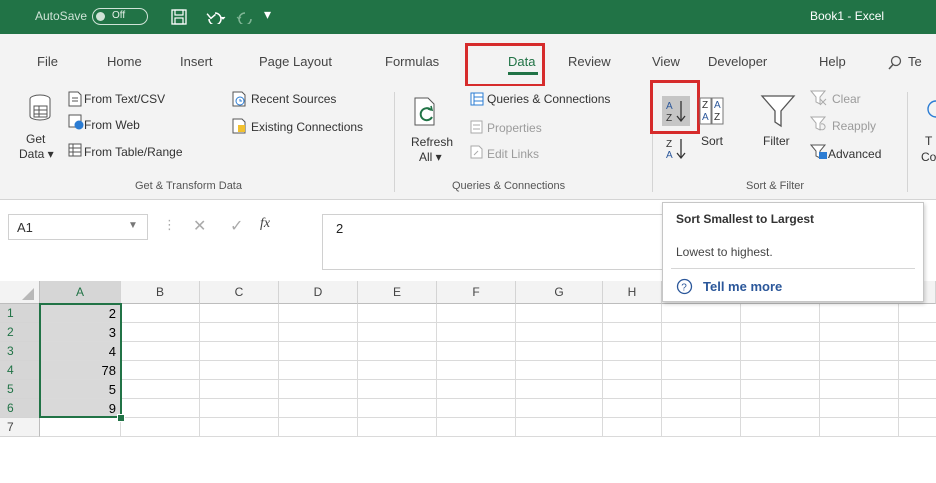  Describe the element at coordinates (412, 61) in the screenshot. I see `tab-formulas: Formulas` at that location.